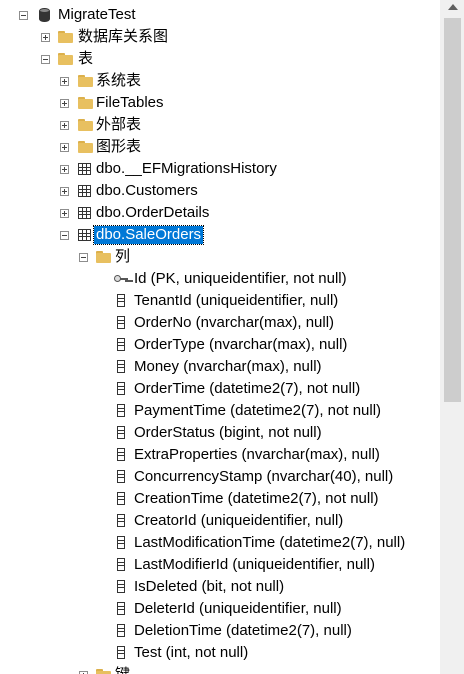  Describe the element at coordinates (220, 235) in the screenshot. I see `tree-node-table-selected: dbo.SaleOrders` at that location.